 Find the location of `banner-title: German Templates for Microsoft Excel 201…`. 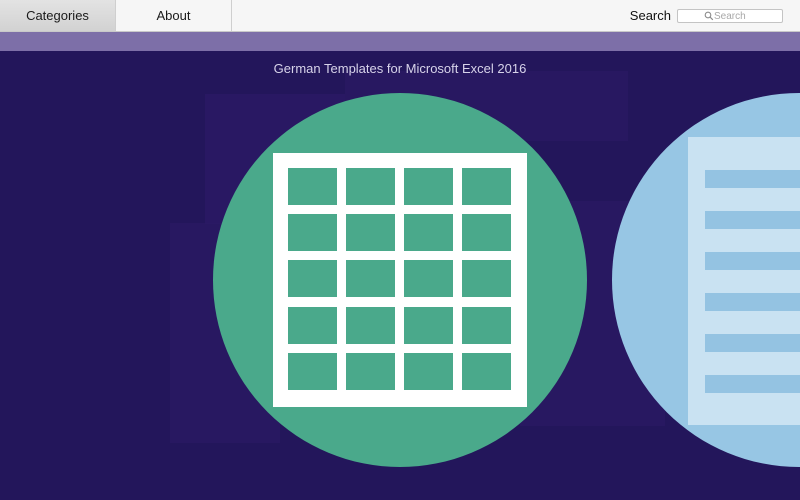

banner-title: German Templates for Microsoft Excel 201… is located at coordinates (400, 68).